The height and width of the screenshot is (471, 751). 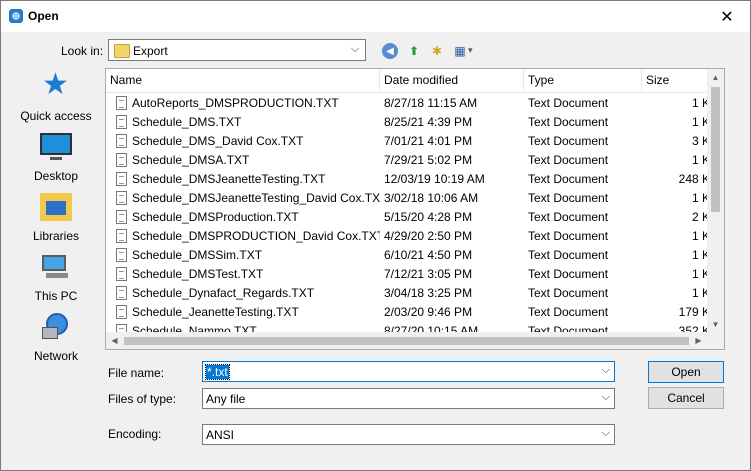 What do you see at coordinates (414, 51) in the screenshot?
I see `up-folder-icon: ⬆` at bounding box center [414, 51].